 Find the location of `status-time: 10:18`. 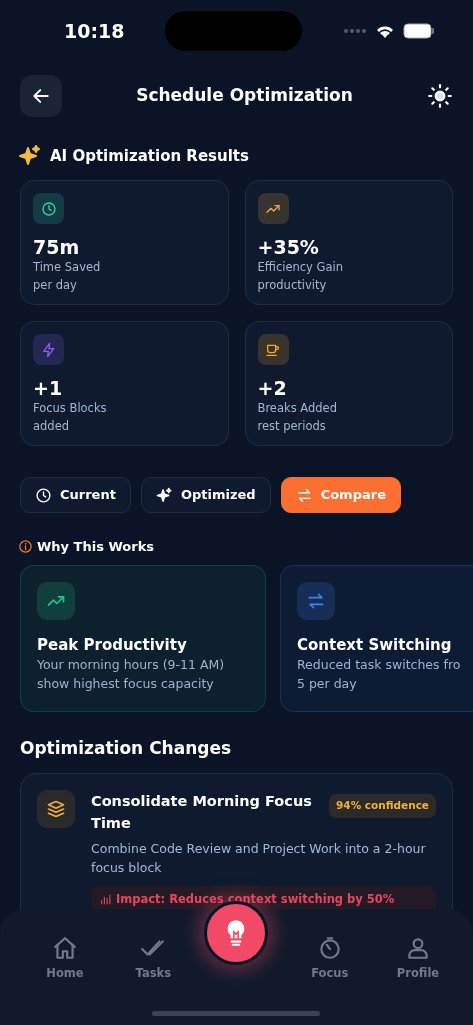

status-time: 10:18 is located at coordinates (94, 31).